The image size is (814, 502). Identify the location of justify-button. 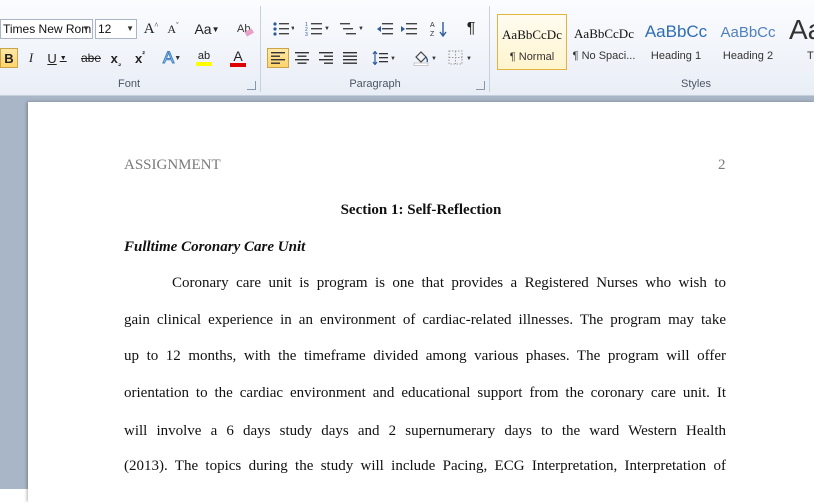
(350, 58).